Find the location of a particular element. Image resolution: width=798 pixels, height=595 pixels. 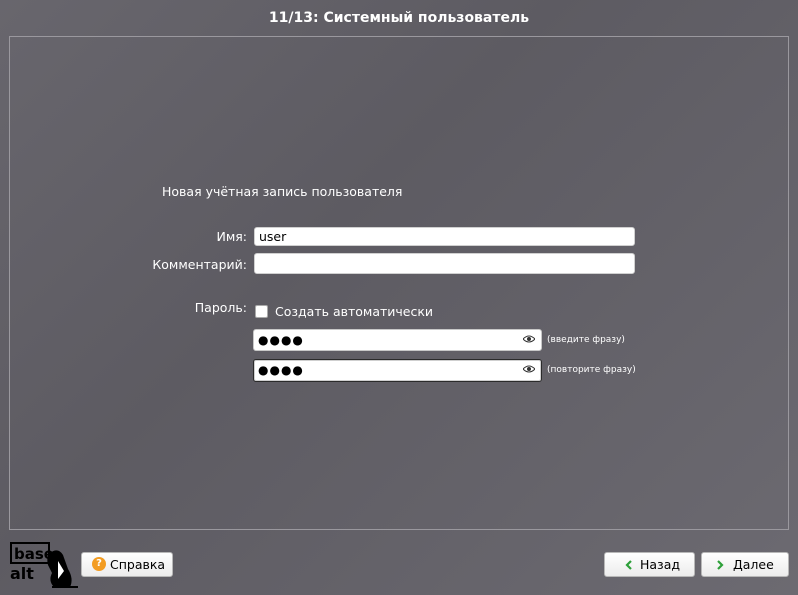

password-input: ●●●● is located at coordinates (397, 340).